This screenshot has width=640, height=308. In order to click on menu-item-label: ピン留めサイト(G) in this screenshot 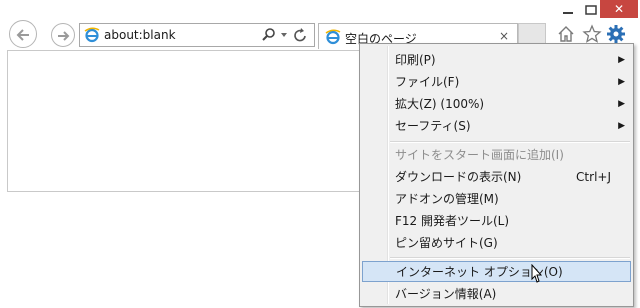, I will do `click(446, 243)`.